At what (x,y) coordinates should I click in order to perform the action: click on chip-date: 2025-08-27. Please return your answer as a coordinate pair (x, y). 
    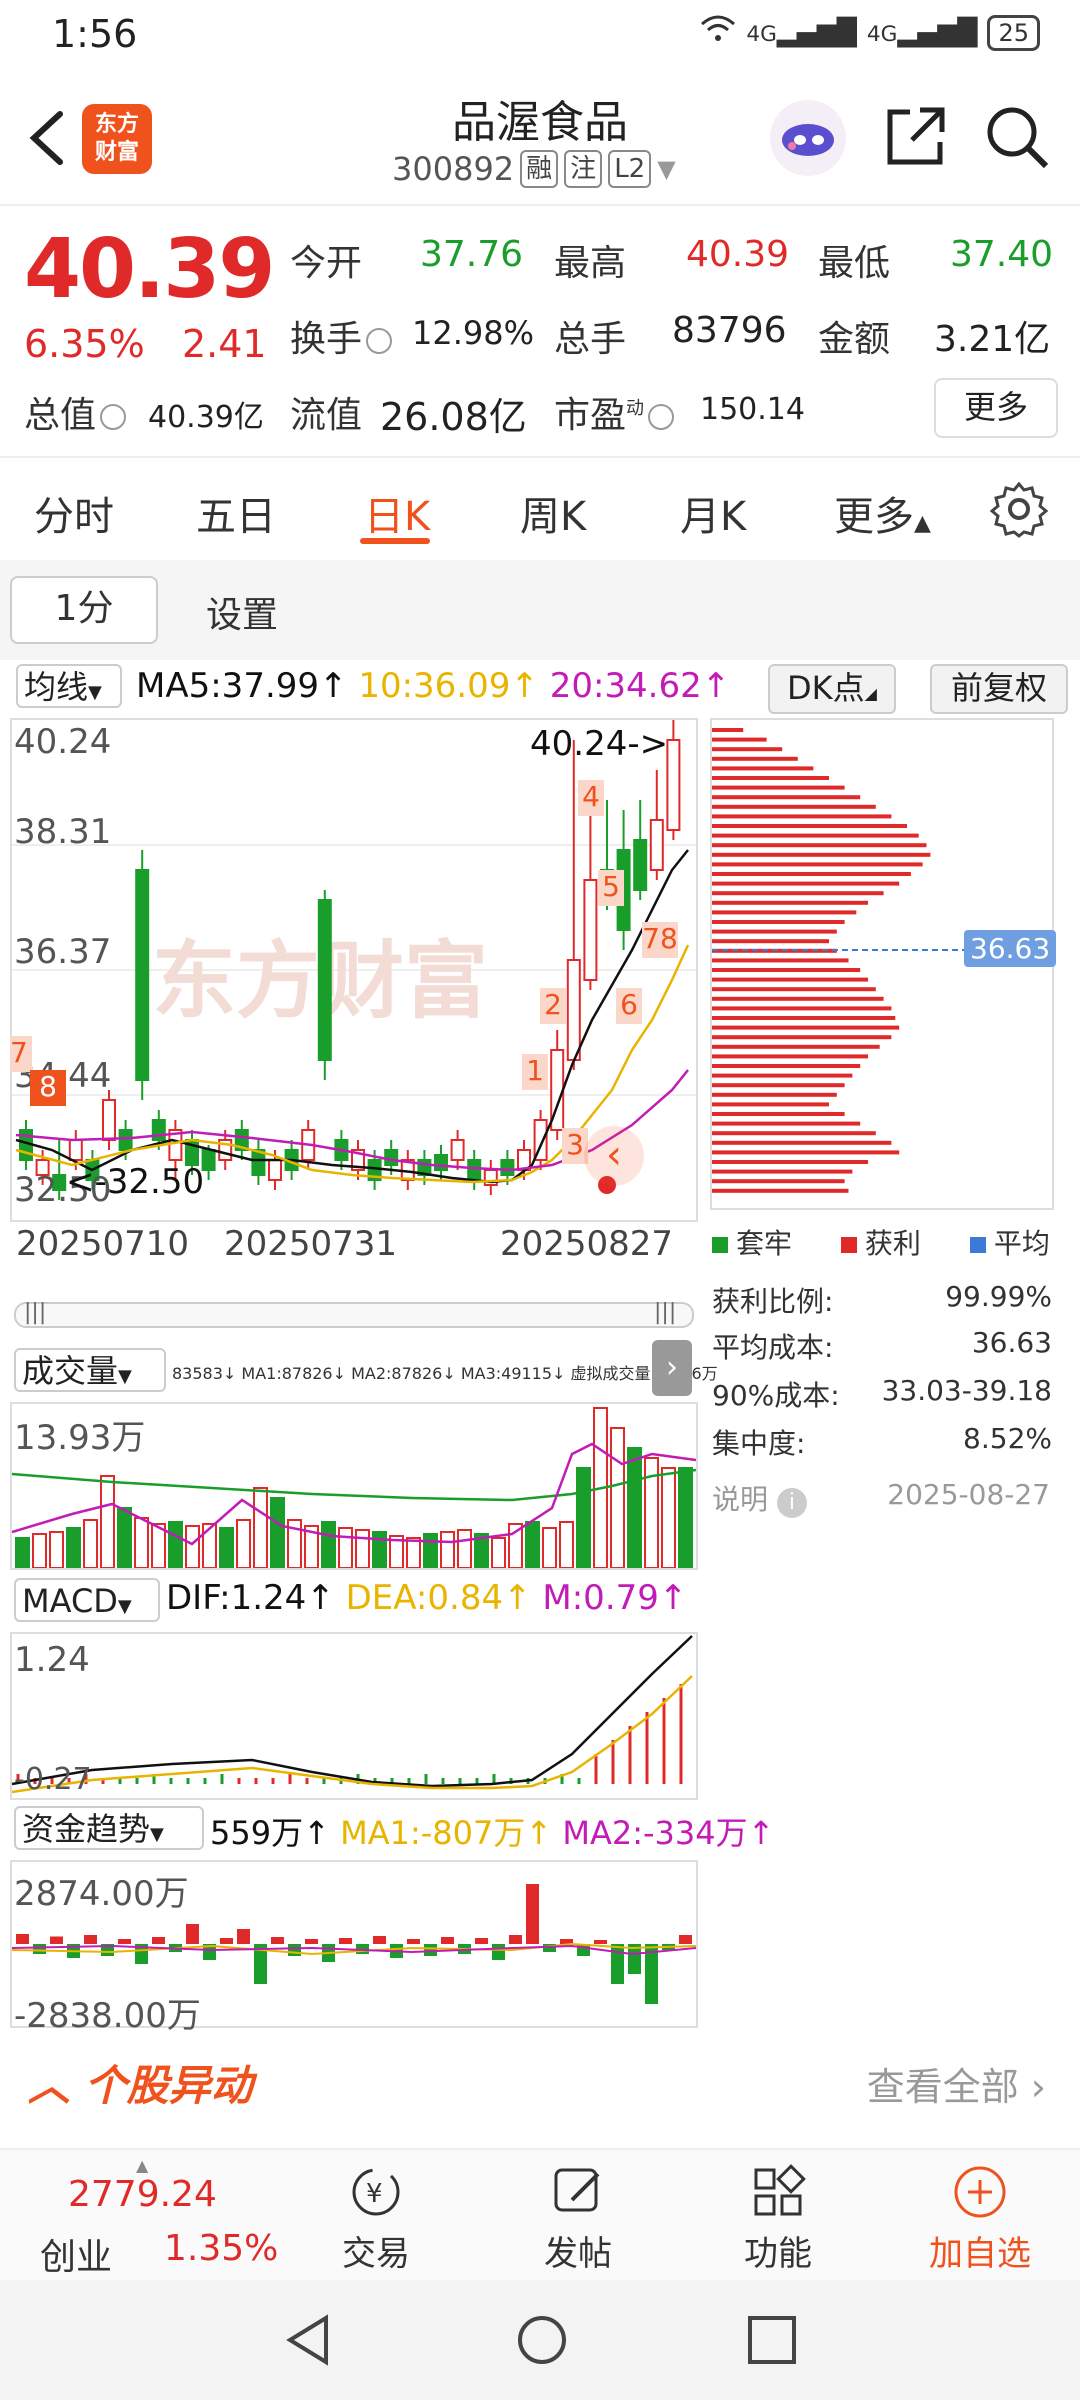
    Looking at the image, I should click on (968, 1494).